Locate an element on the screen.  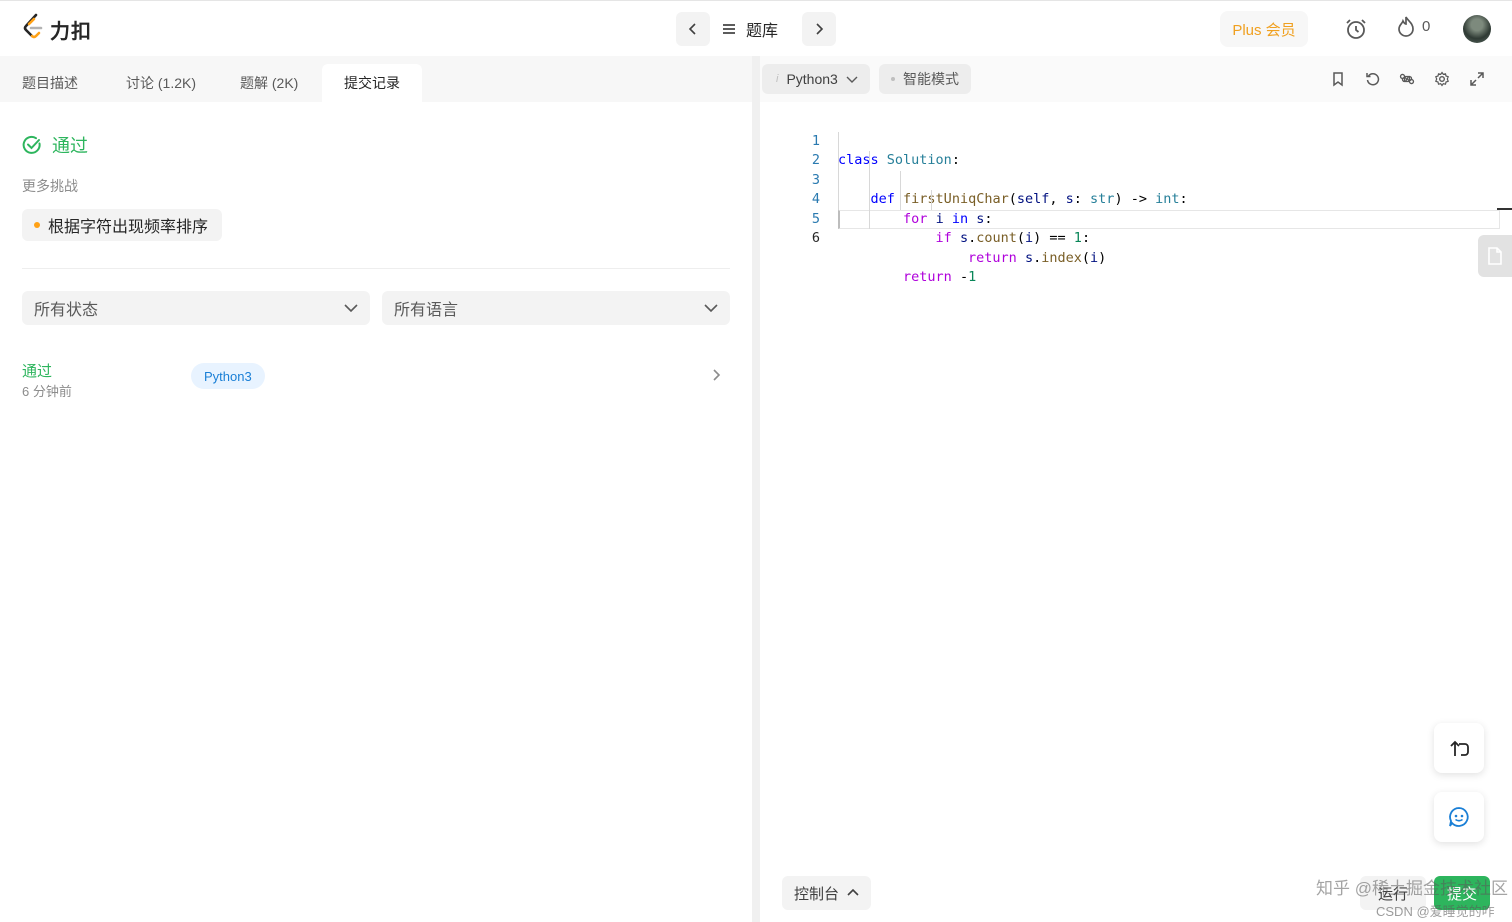
code-line: 5 return s.index(i) is located at coordinates (1130, 228).